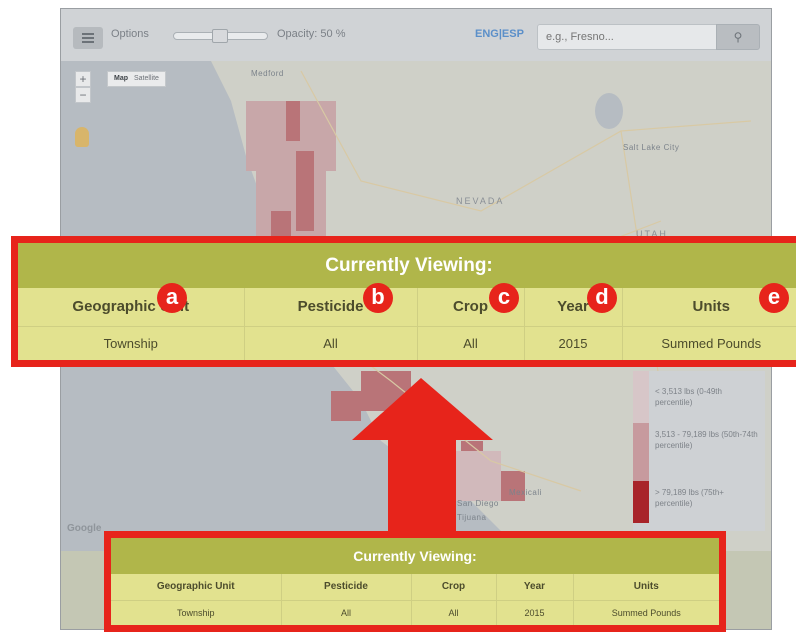 Image resolution: width=796 pixels, height=633 pixels. What do you see at coordinates (172, 298) in the screenshot?
I see `badge-a: a` at bounding box center [172, 298].